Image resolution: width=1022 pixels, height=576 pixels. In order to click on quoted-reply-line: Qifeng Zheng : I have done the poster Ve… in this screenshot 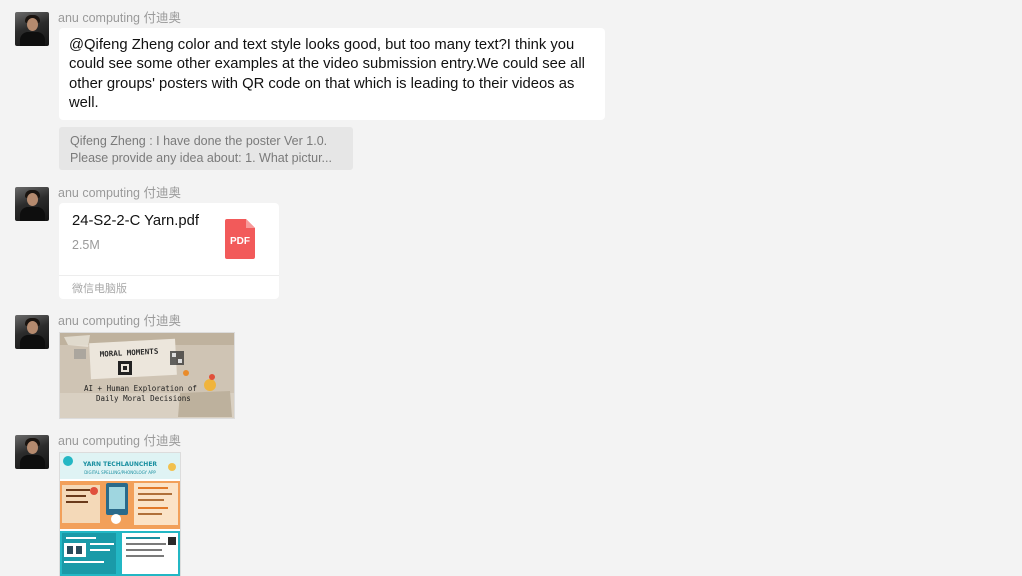, I will do `click(199, 141)`.